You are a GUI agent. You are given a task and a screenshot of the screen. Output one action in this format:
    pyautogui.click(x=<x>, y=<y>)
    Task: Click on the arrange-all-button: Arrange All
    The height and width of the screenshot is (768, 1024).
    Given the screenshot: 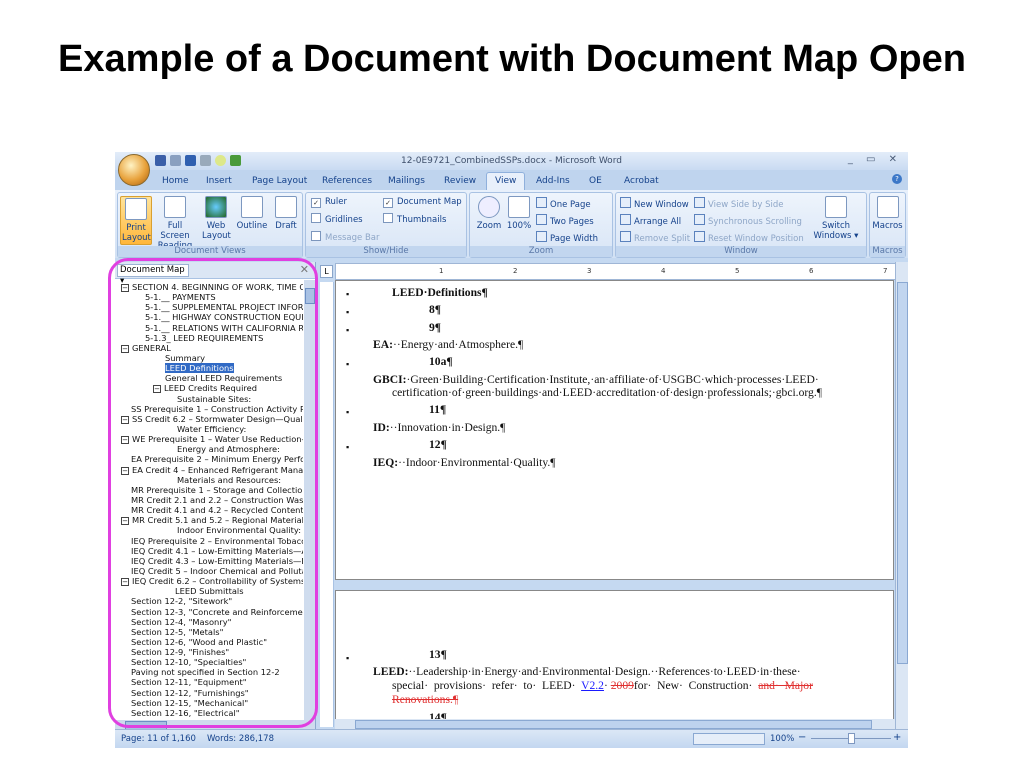 What is the action you would take?
    pyautogui.click(x=650, y=220)
    